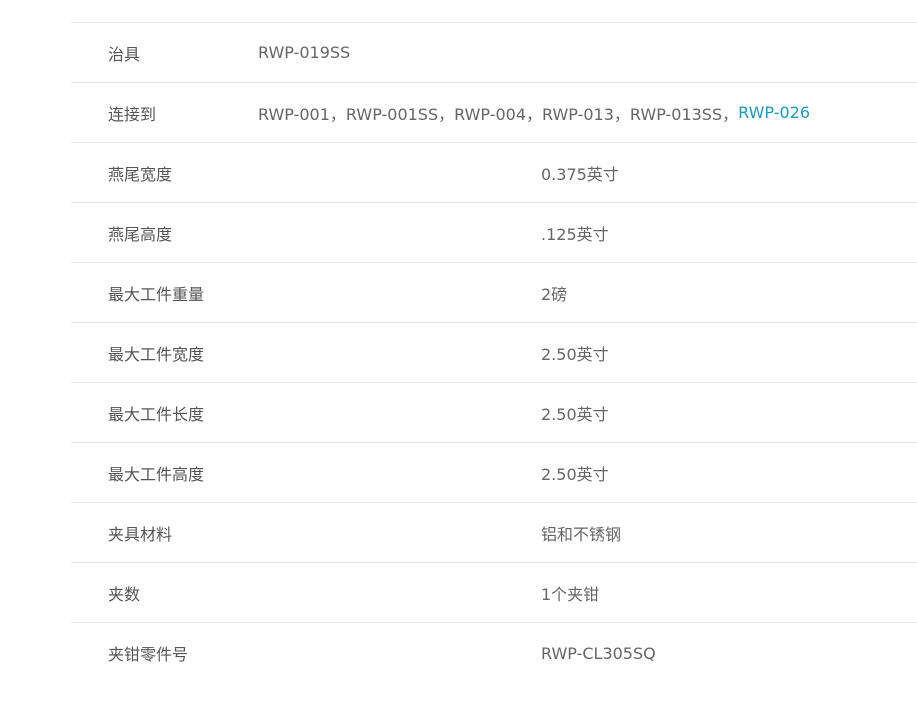 This screenshot has height=704, width=917. Describe the element at coordinates (156, 354) in the screenshot. I see `spec-label: 最大工件宽度` at that location.